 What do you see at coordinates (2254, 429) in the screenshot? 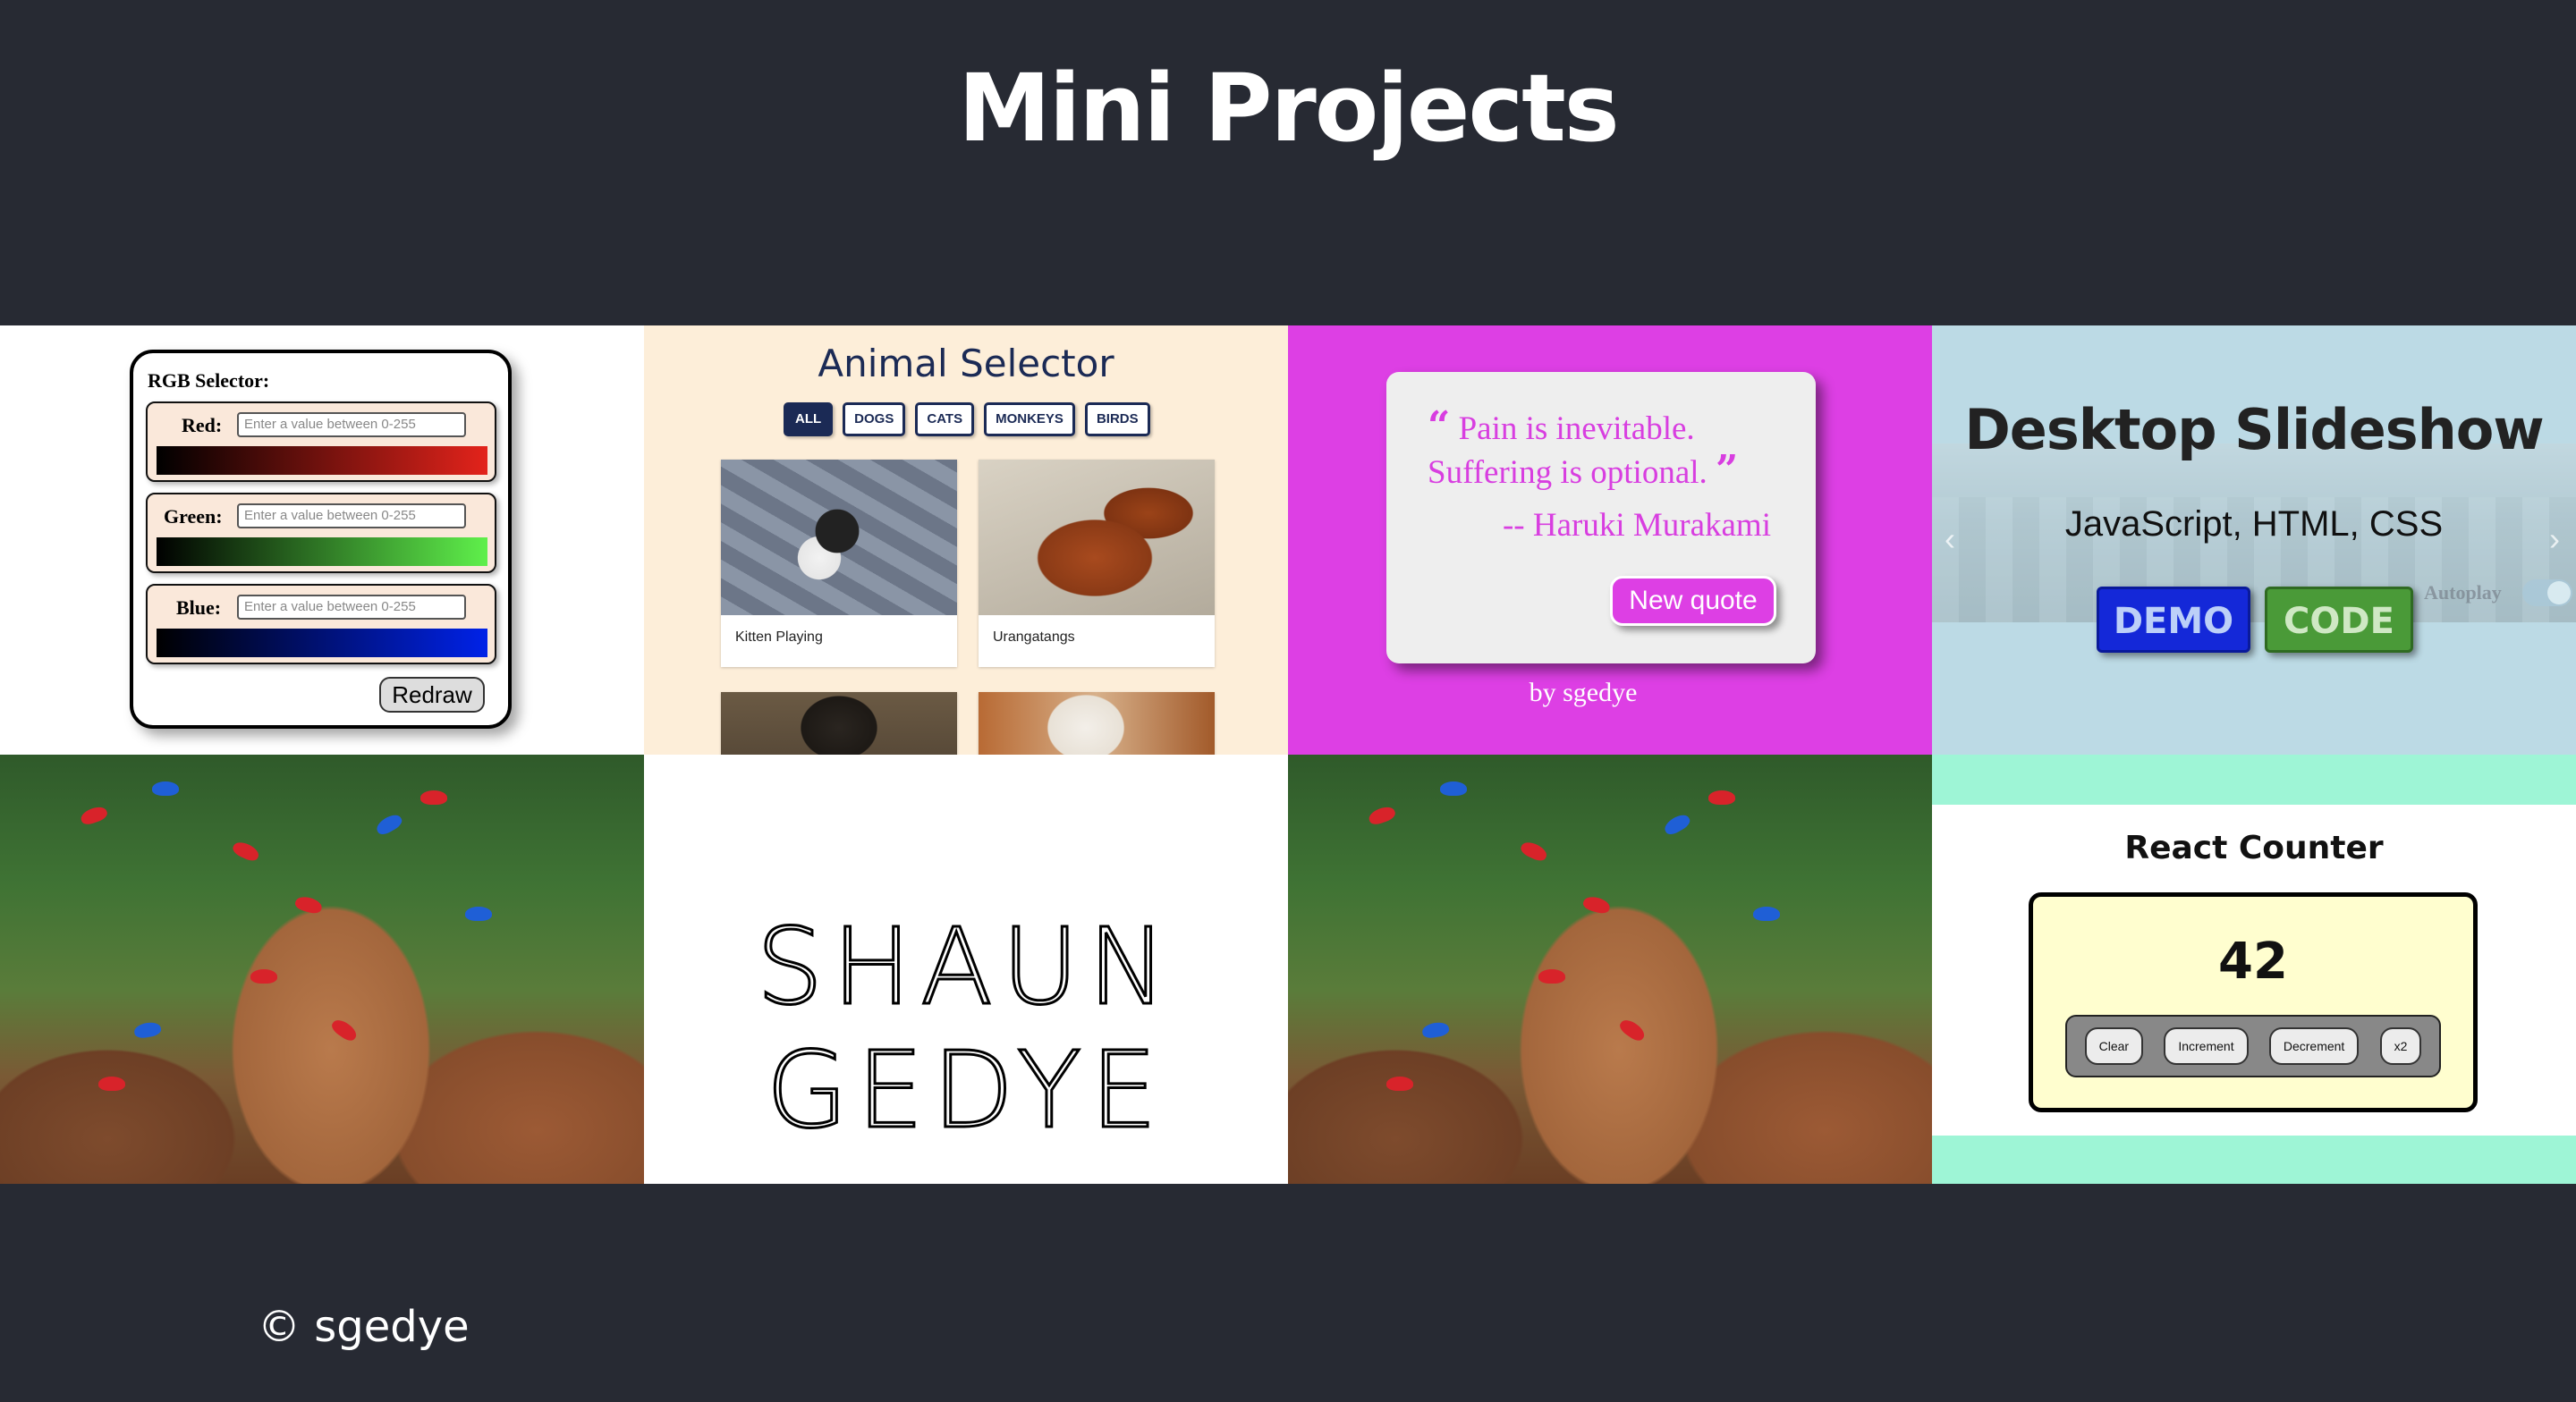
I see `slideshow-title: Desktop Slideshow` at bounding box center [2254, 429].